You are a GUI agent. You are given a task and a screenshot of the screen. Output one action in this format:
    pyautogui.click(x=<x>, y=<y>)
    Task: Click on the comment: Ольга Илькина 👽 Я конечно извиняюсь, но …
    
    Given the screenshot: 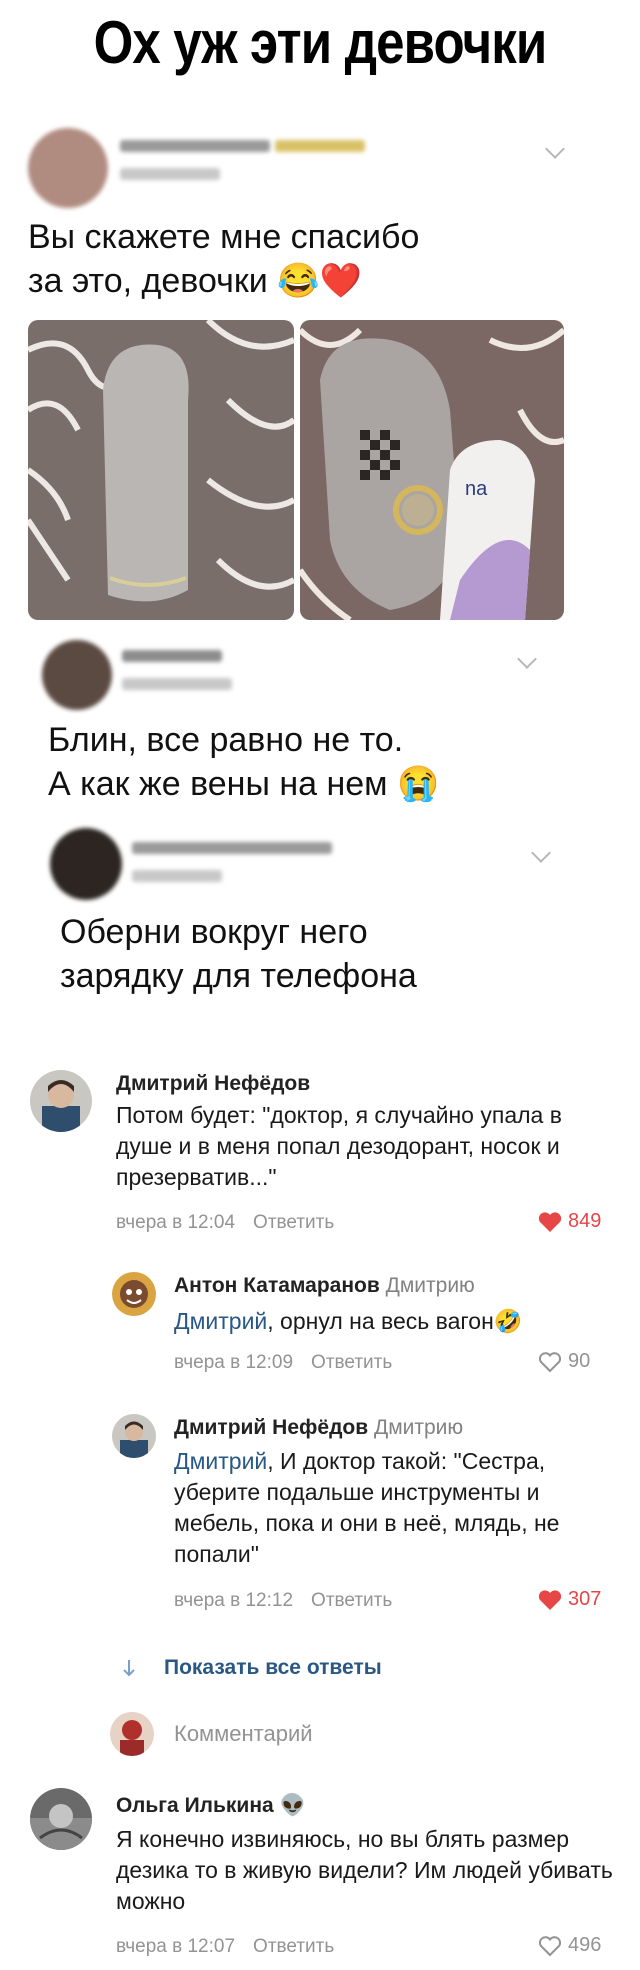 What is the action you would take?
    pyautogui.click(x=320, y=1875)
    